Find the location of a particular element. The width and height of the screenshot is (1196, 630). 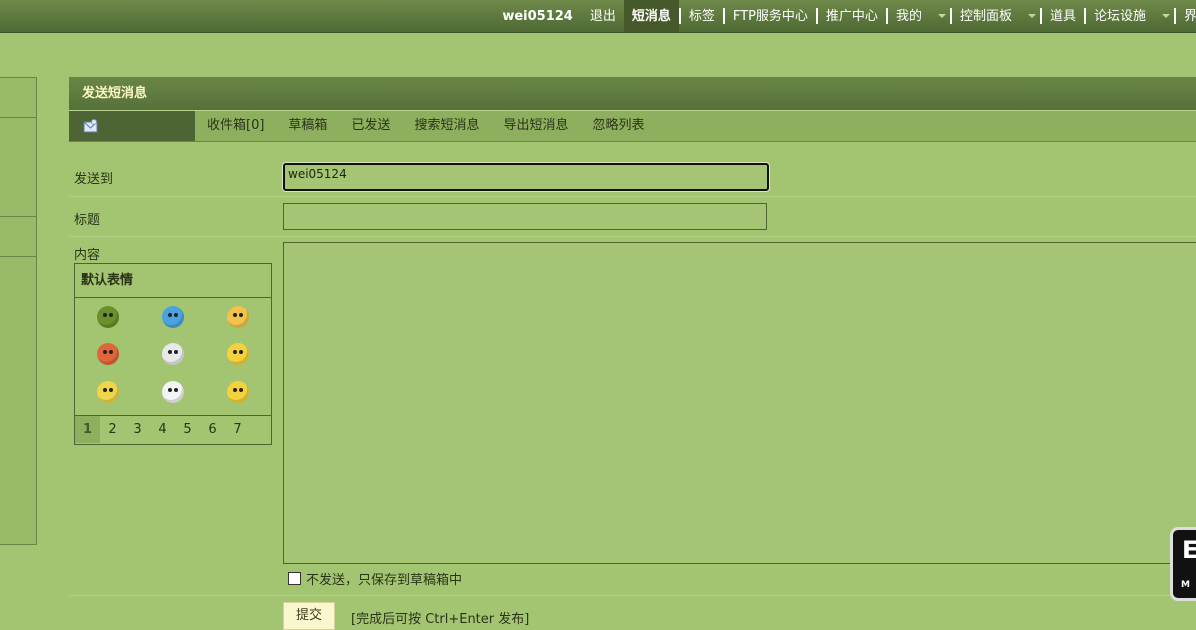

left-sidebar is located at coordinates (18, 311).